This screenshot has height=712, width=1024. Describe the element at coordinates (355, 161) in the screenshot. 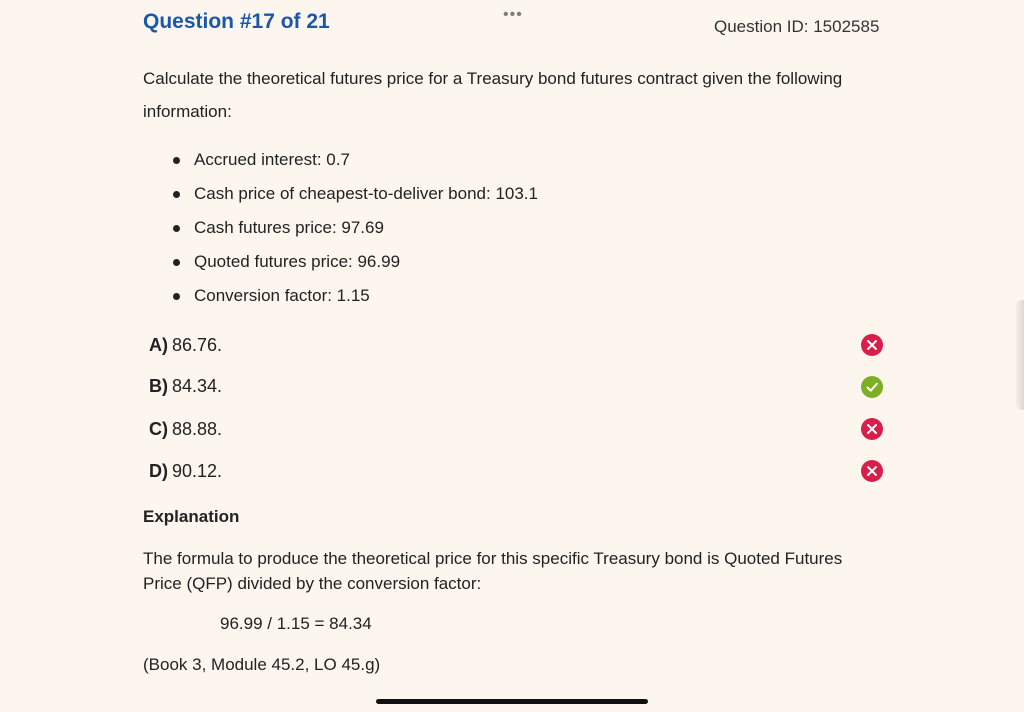

I see `fact-item: Accrued interest: 0.7` at that location.